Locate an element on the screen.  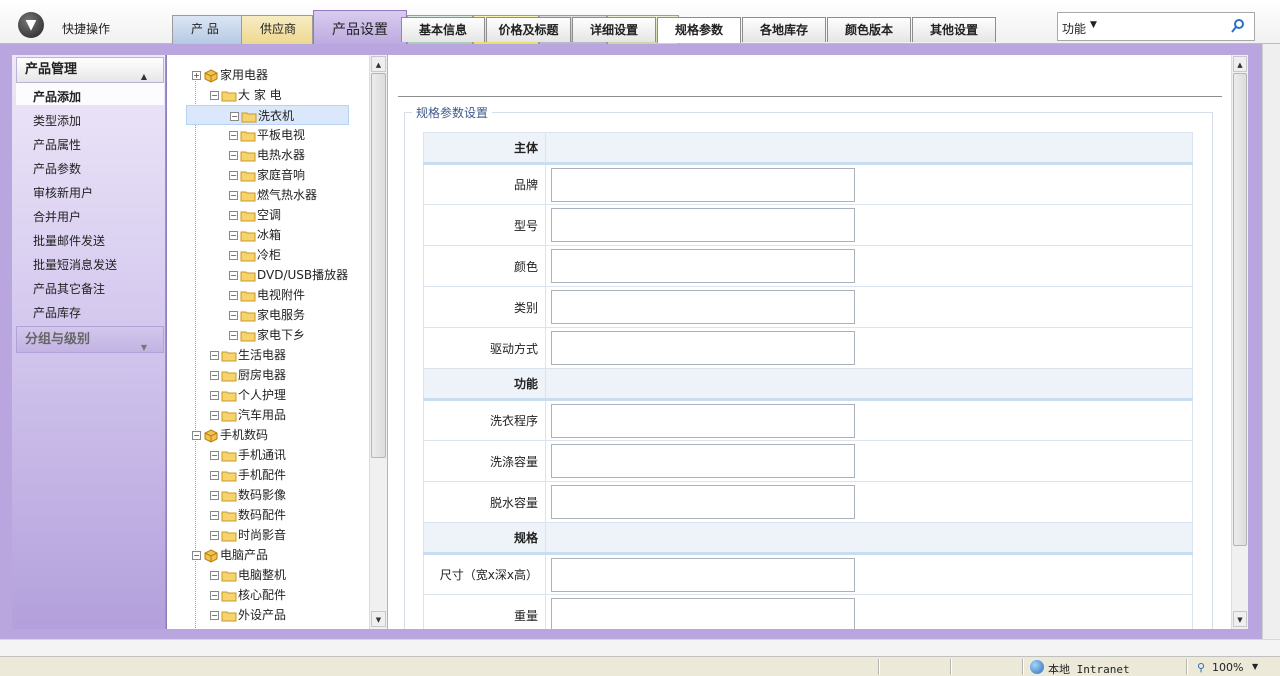
tab-products: 产 品 is located at coordinates (207, 29).